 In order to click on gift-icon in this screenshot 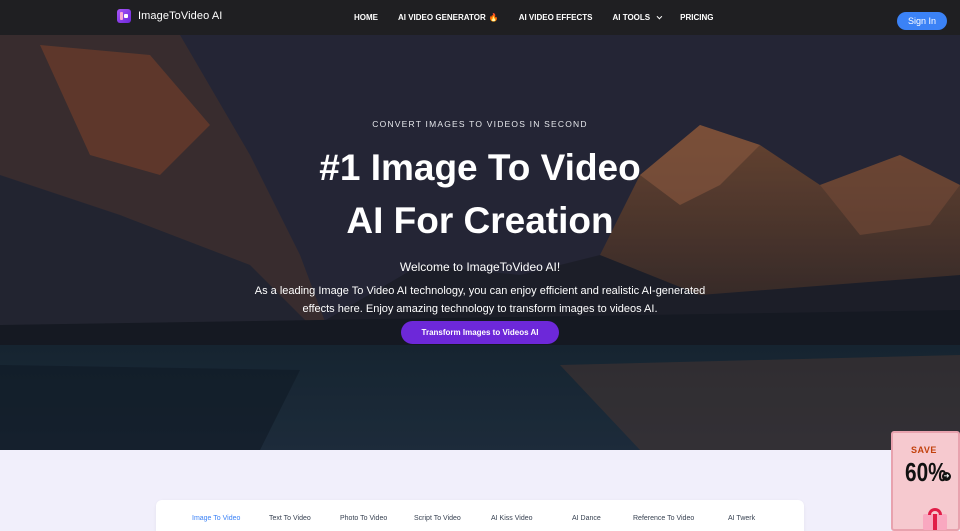, I will do `click(936, 519)`.